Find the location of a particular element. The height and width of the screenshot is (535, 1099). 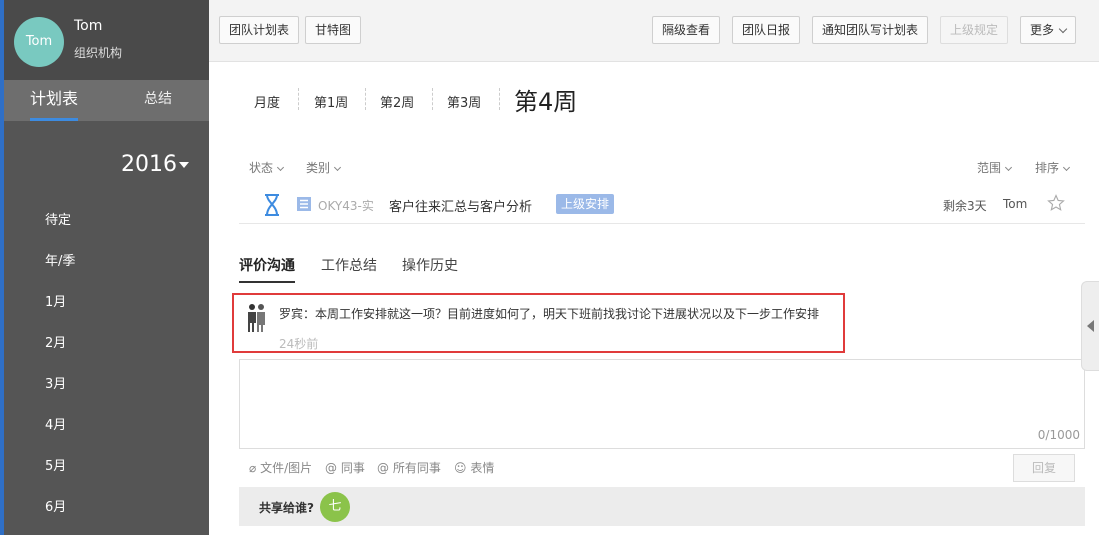

mention-all-label: 所有同事 is located at coordinates (416, 468).